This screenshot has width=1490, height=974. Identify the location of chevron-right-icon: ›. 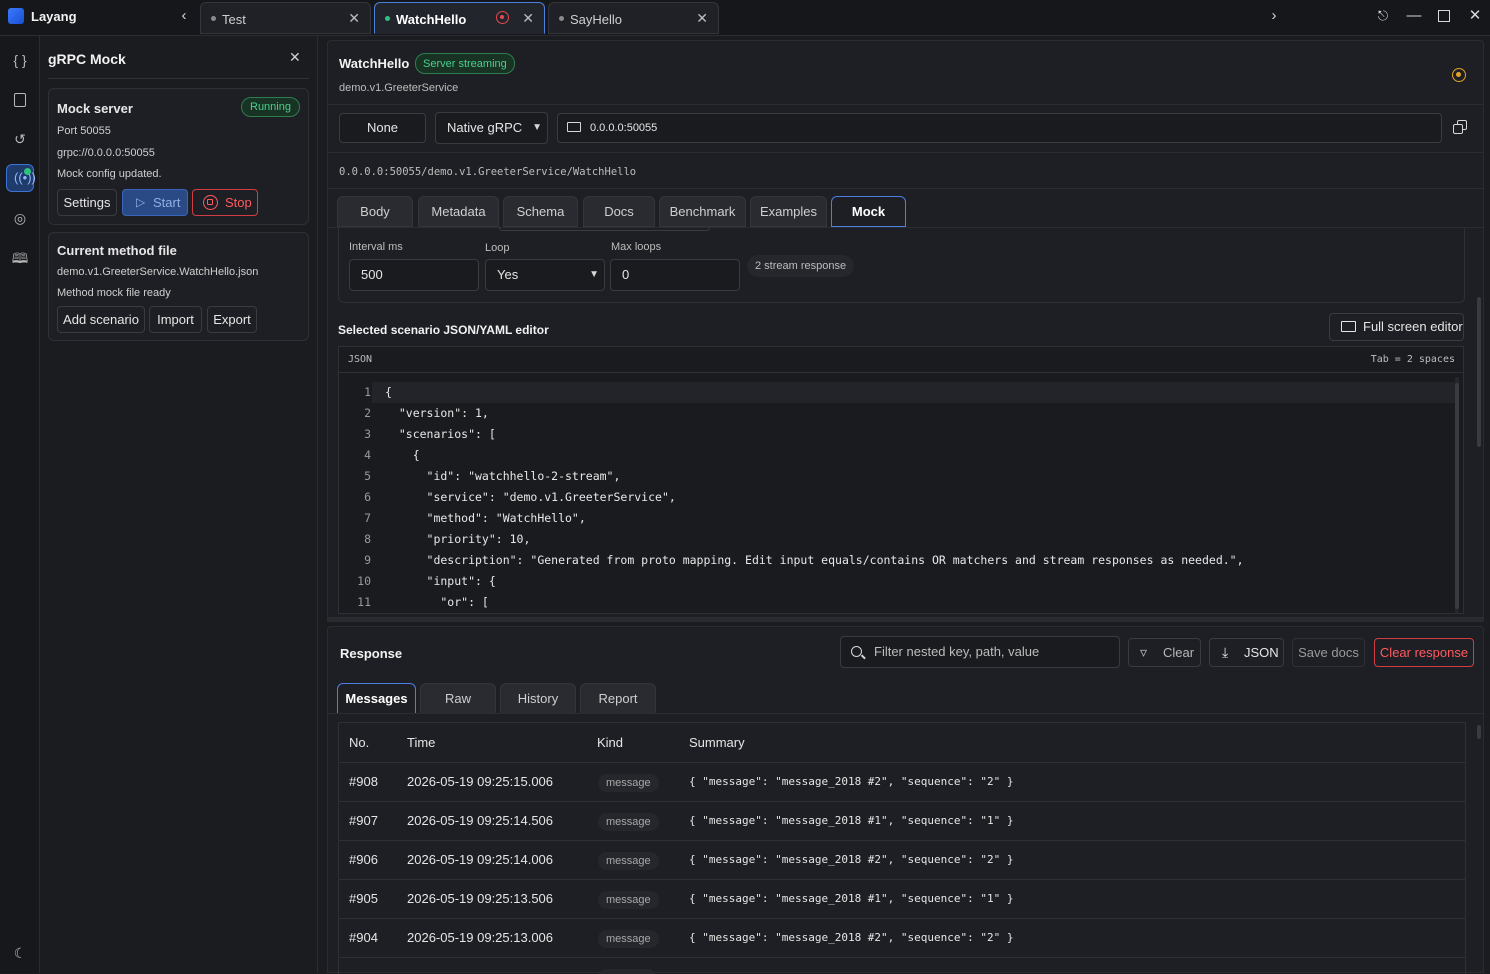
(1274, 16).